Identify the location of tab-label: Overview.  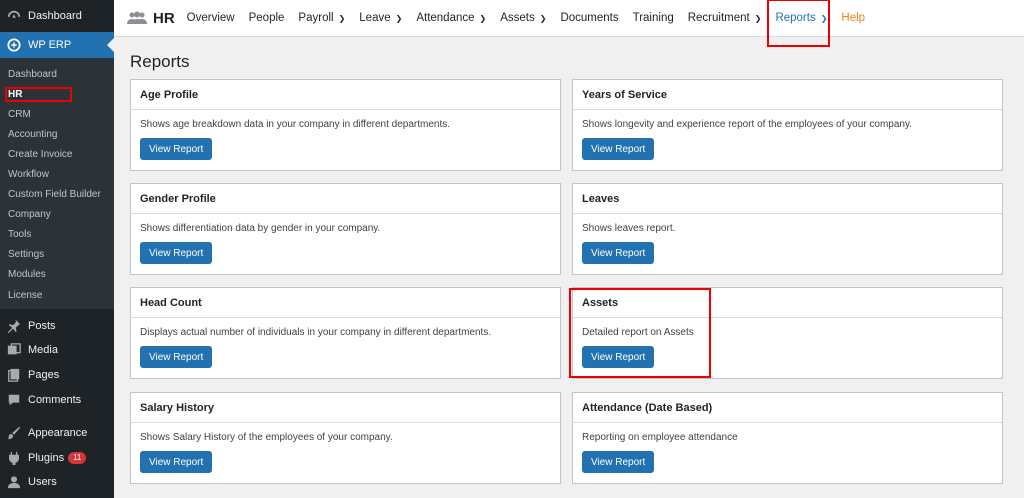
(210, 18).